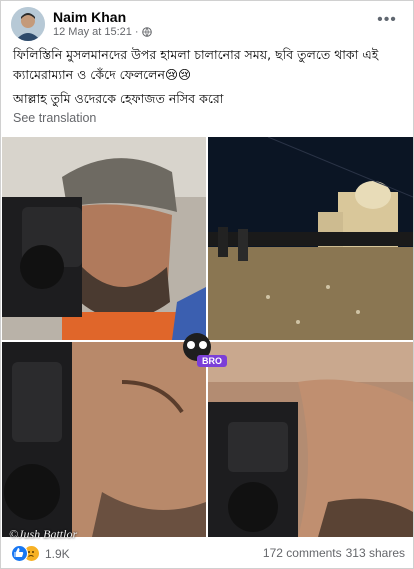  What do you see at coordinates (57, 553) in the screenshot?
I see `reaction-count: 1.9K` at bounding box center [57, 553].